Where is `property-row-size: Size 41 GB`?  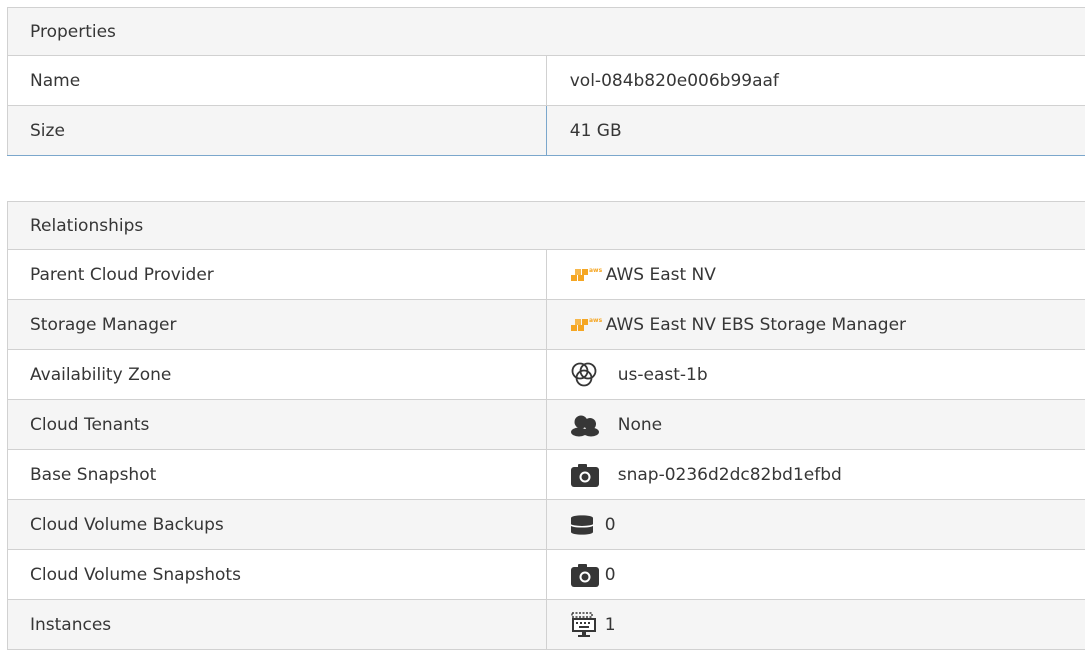 property-row-size: Size 41 GB is located at coordinates (546, 130).